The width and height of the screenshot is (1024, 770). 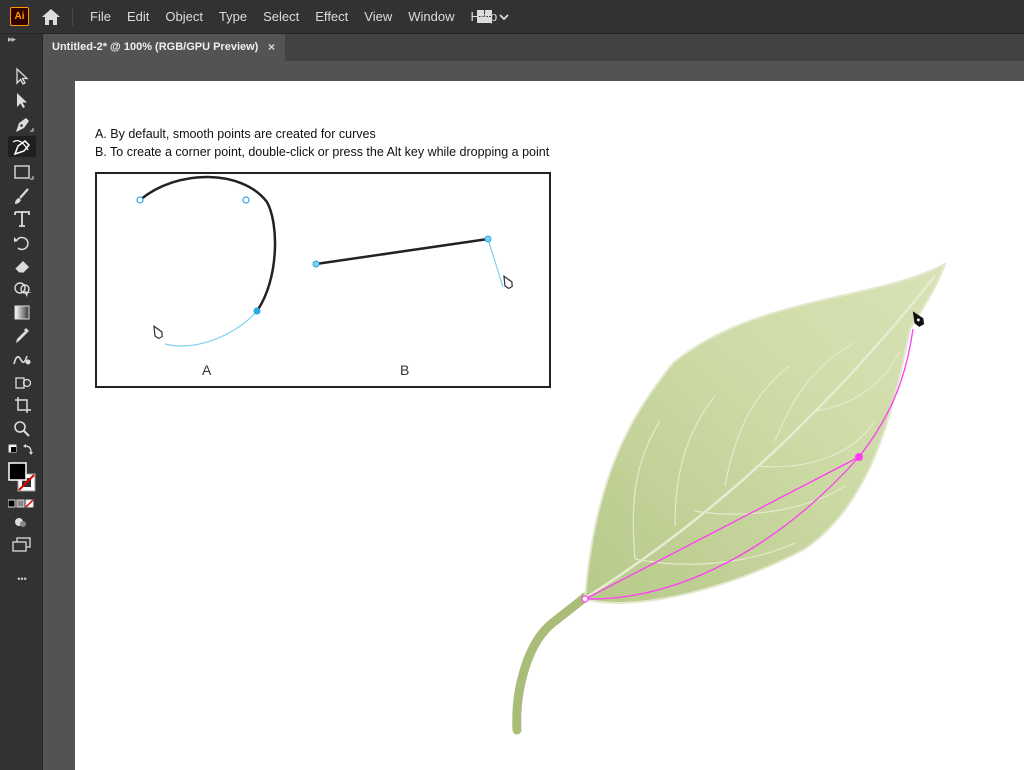 I want to click on menu-divider, so click(x=72, y=17).